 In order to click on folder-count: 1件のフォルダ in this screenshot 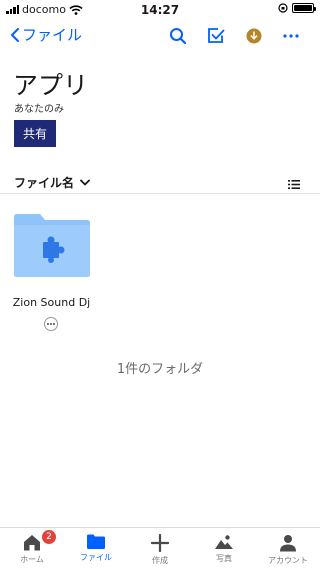, I will do `click(160, 369)`.